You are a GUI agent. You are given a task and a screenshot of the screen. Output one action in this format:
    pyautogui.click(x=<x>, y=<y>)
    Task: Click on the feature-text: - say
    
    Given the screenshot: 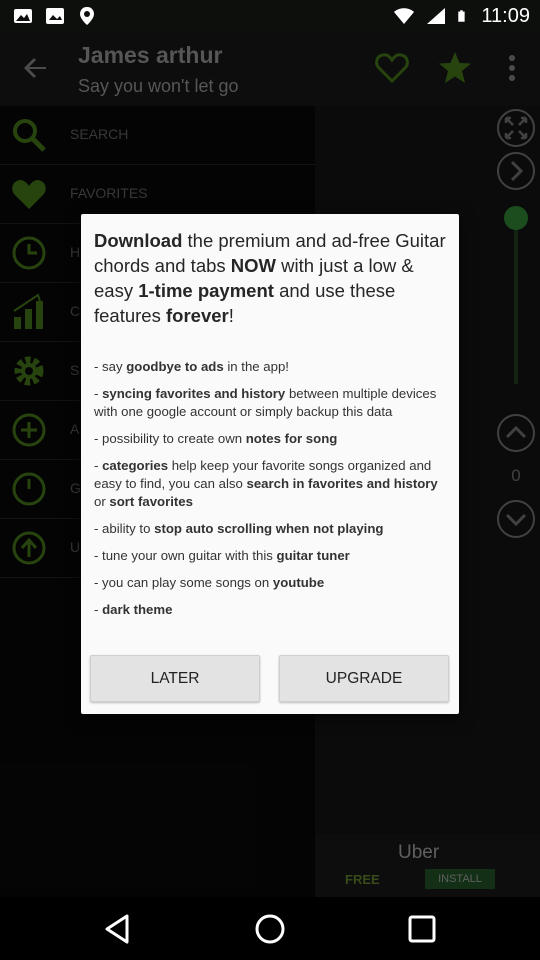 What is the action you would take?
    pyautogui.click(x=110, y=366)
    